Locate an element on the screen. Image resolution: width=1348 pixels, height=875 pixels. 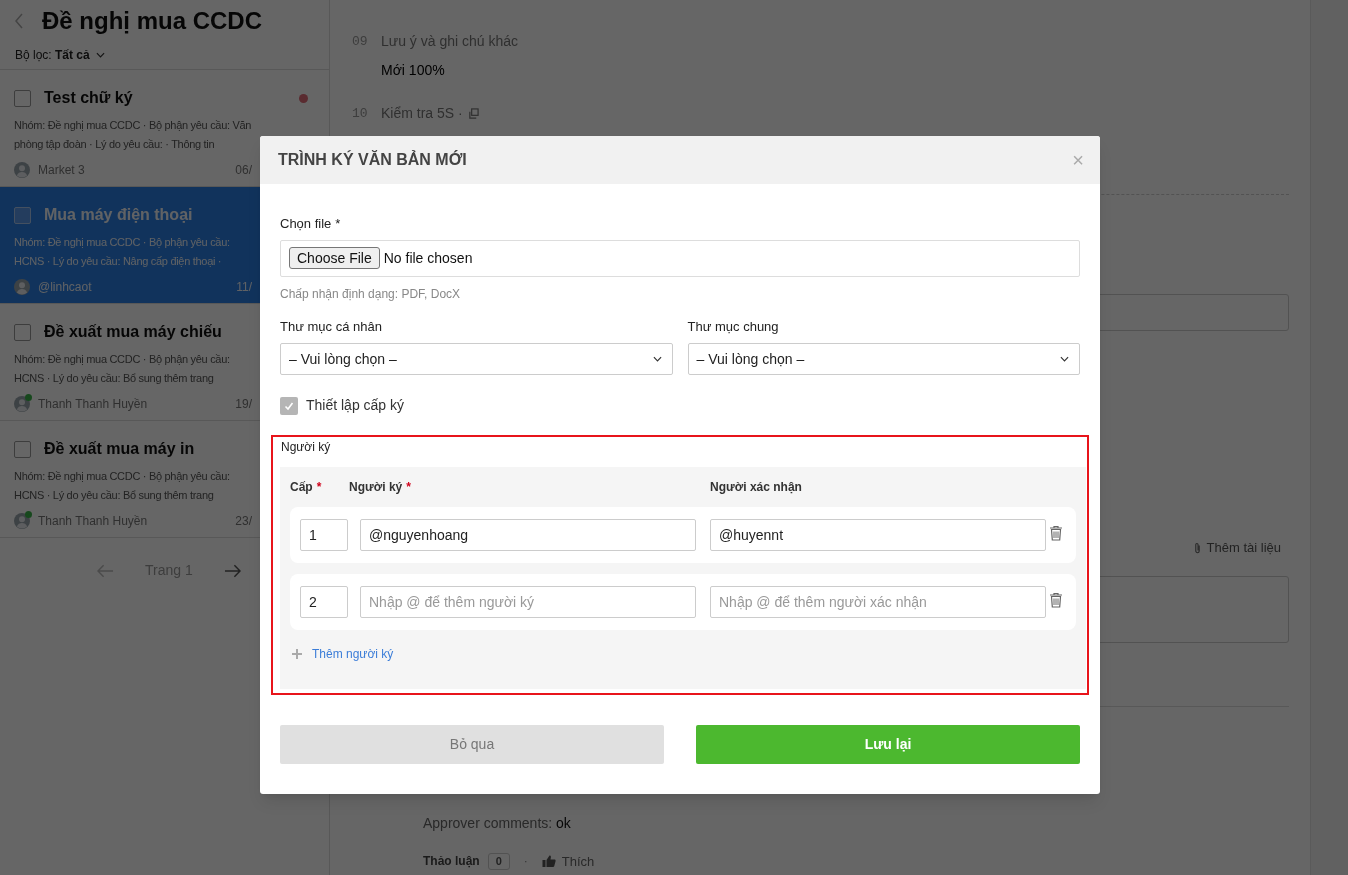
input-field: @huyennt is located at coordinates (878, 535).